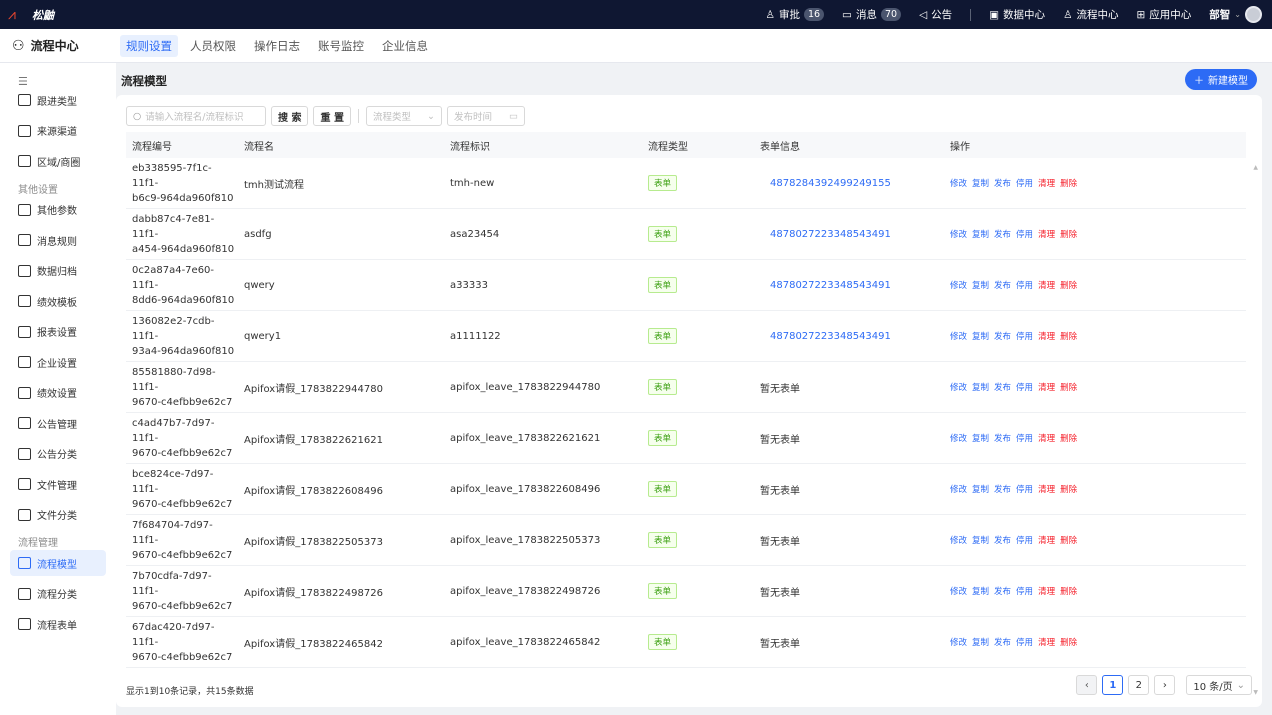  What do you see at coordinates (1253, 14) in the screenshot?
I see `avatar` at bounding box center [1253, 14].